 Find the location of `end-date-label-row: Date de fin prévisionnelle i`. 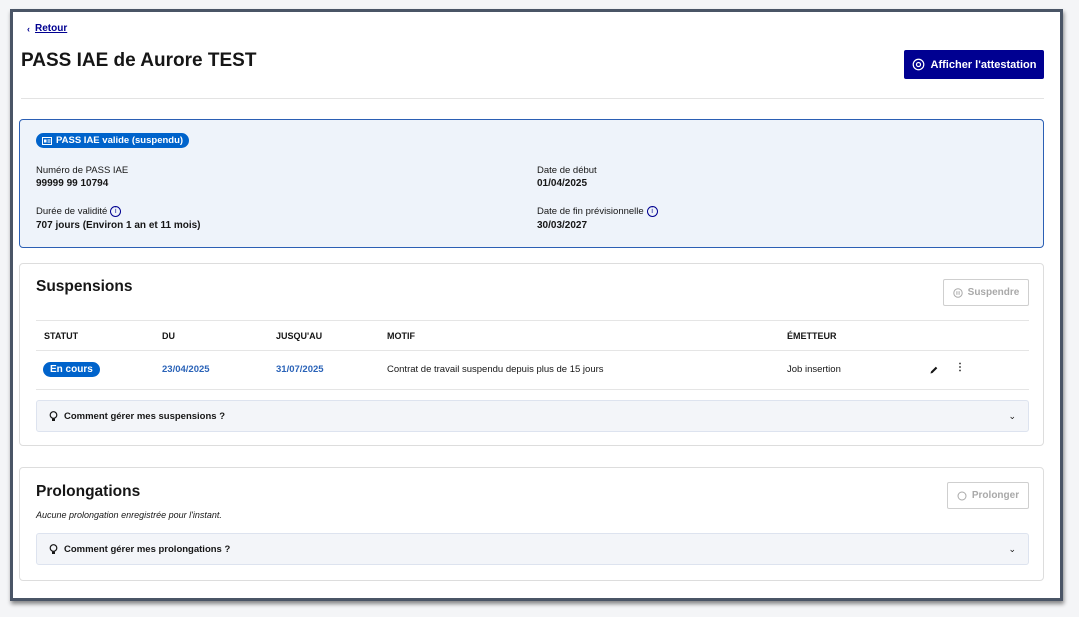

end-date-label-row: Date de fin prévisionnelle i is located at coordinates (597, 211).